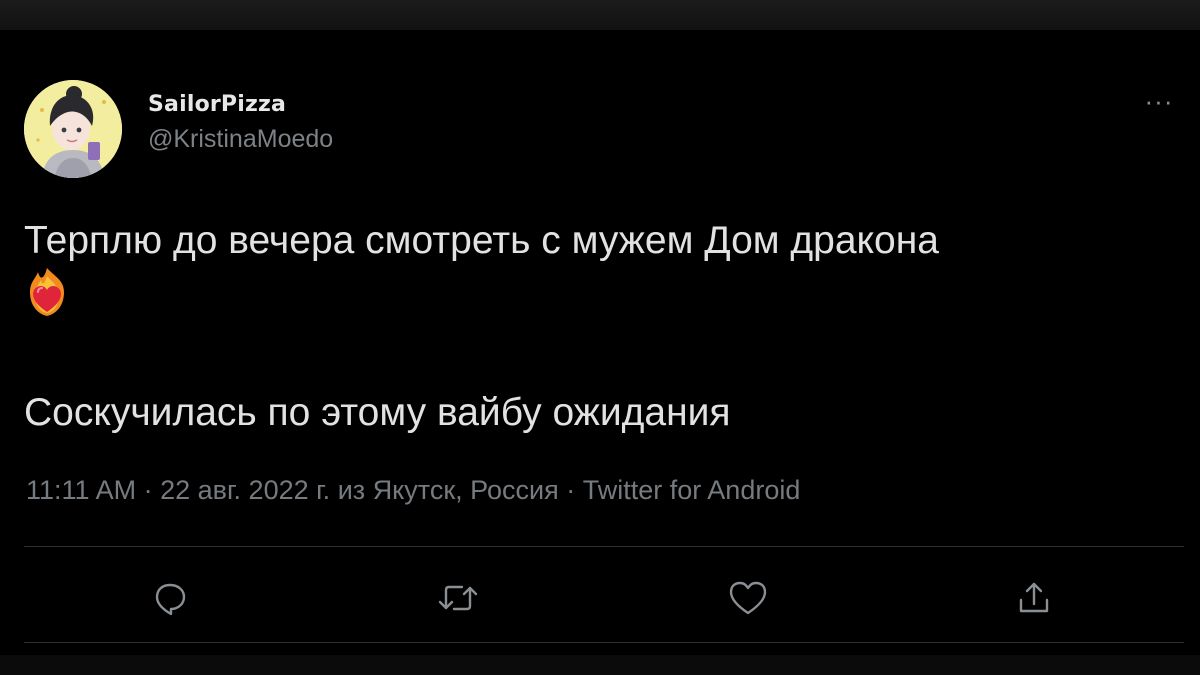 The width and height of the screenshot is (1200, 675). What do you see at coordinates (600, 665) in the screenshot?
I see `bottom-window-strip` at bounding box center [600, 665].